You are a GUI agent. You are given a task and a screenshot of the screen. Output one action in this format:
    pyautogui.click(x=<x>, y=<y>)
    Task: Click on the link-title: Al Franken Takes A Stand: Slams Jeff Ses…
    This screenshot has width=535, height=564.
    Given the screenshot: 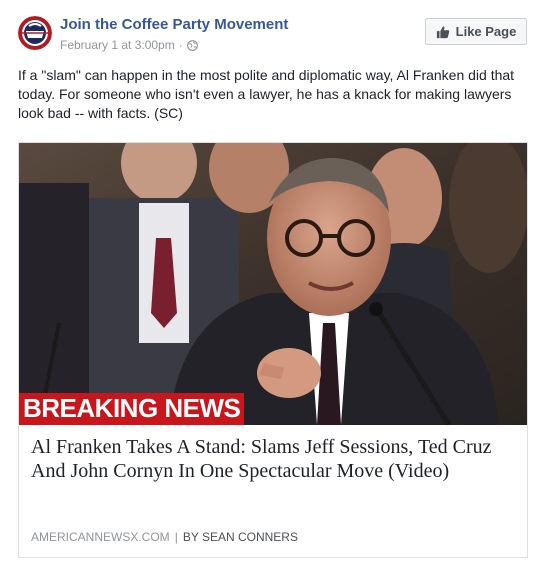 What is the action you would take?
    pyautogui.click(x=273, y=459)
    